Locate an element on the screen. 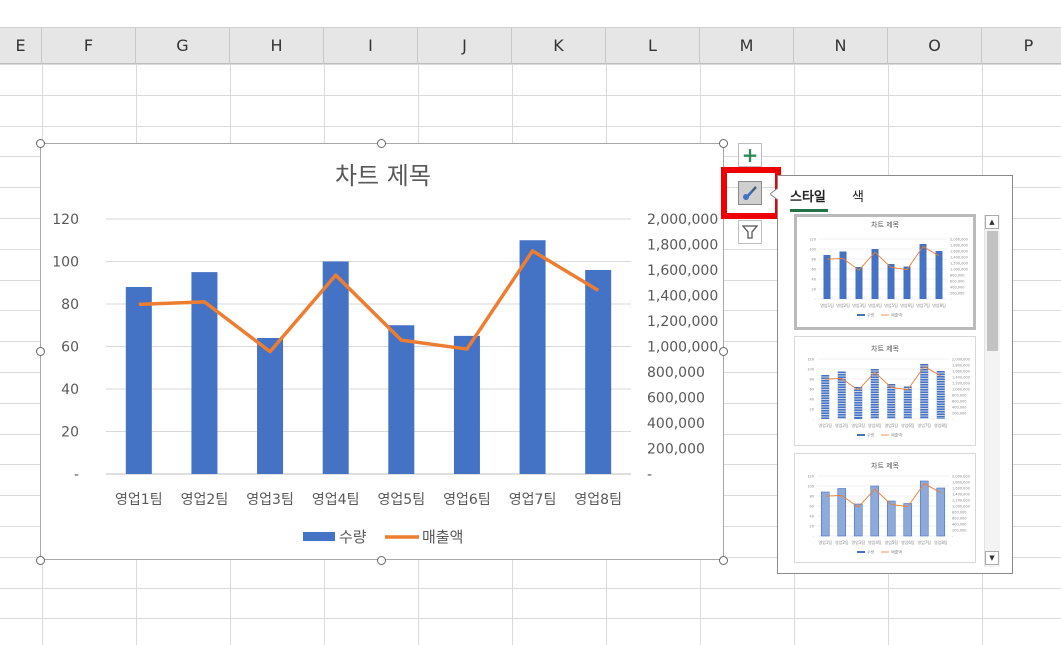  resize-handle-bottom is located at coordinates (381, 560).